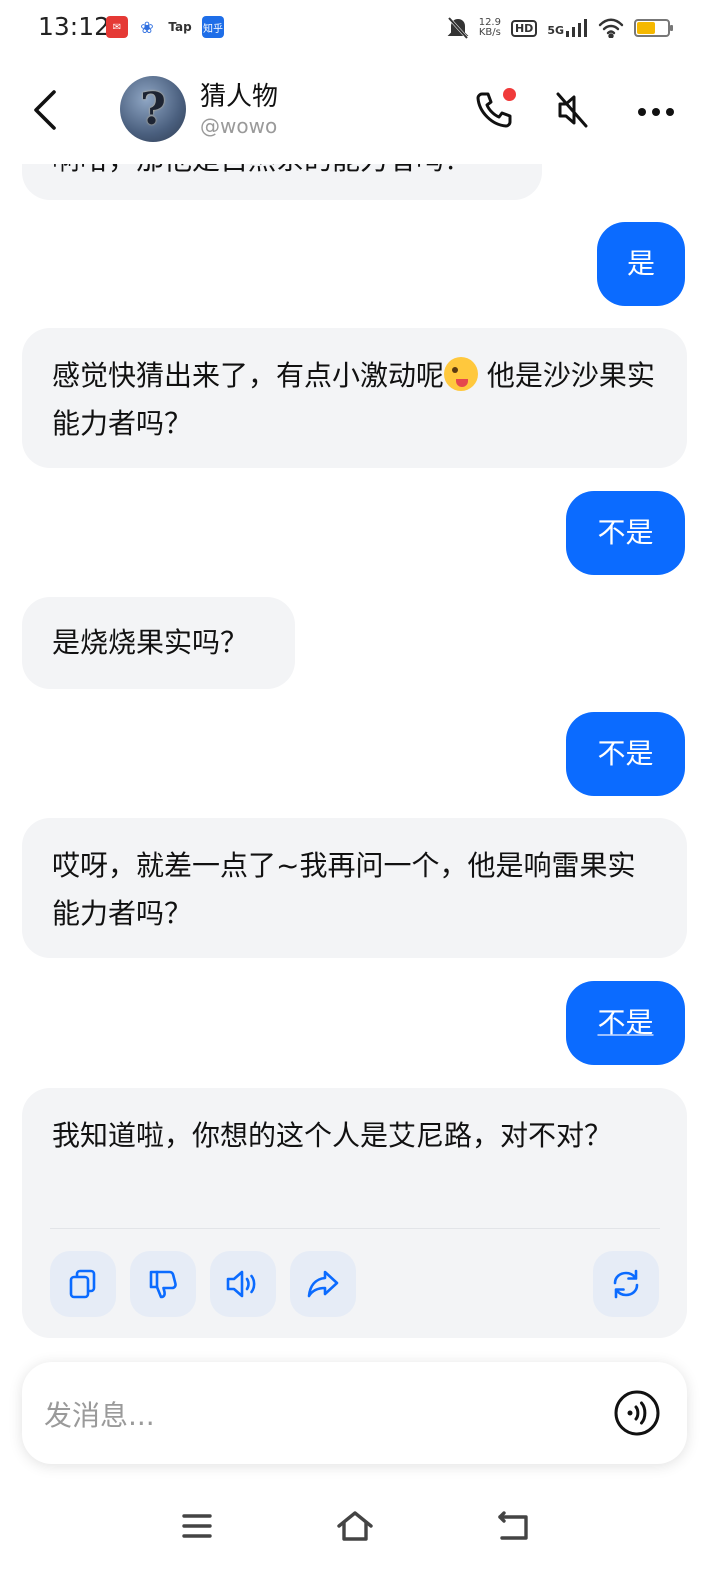 The width and height of the screenshot is (720, 1592). Describe the element at coordinates (239, 97) in the screenshot. I see `page-title: 猜人物` at that location.